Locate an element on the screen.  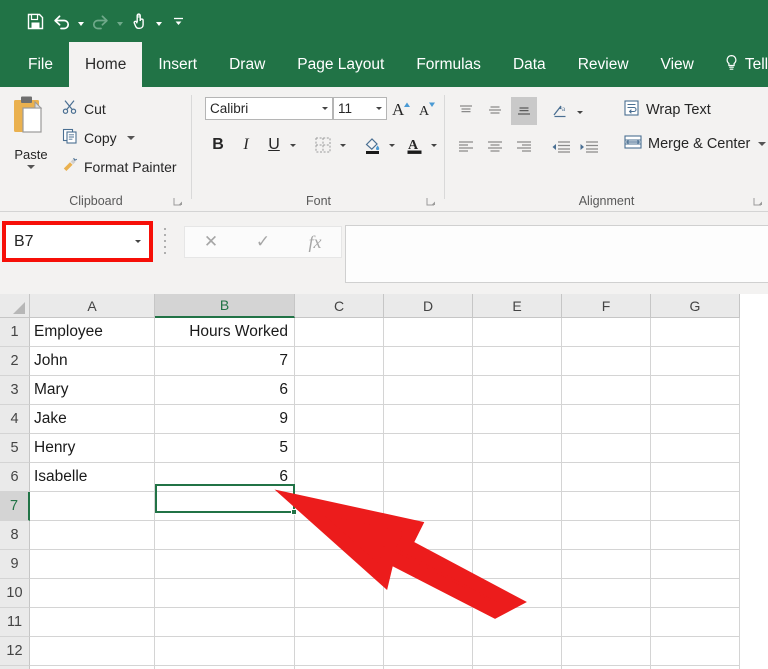
merge-center-button: Merge & Center is located at coordinates (695, 144).